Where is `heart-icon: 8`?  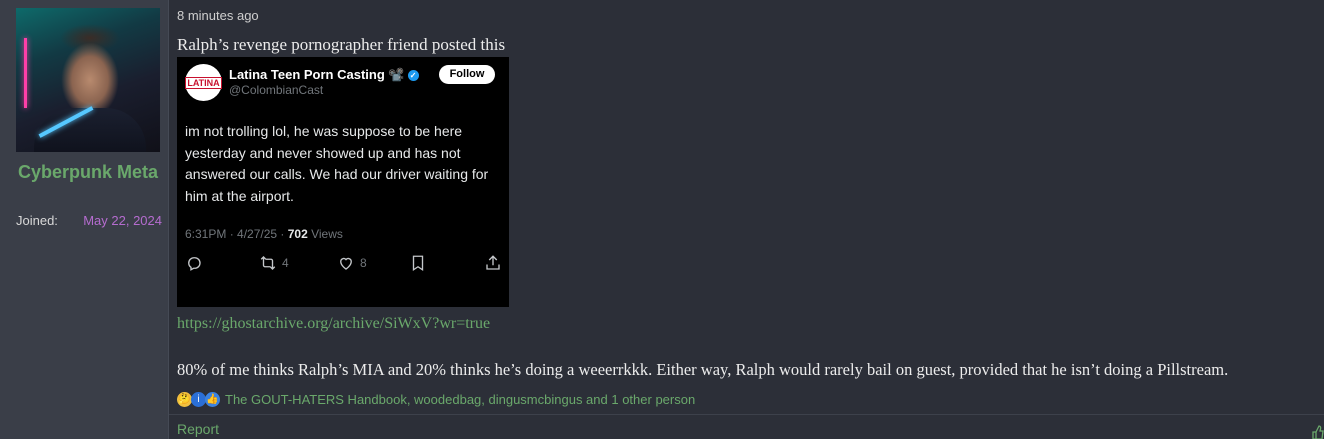
heart-icon: 8 is located at coordinates (352, 263).